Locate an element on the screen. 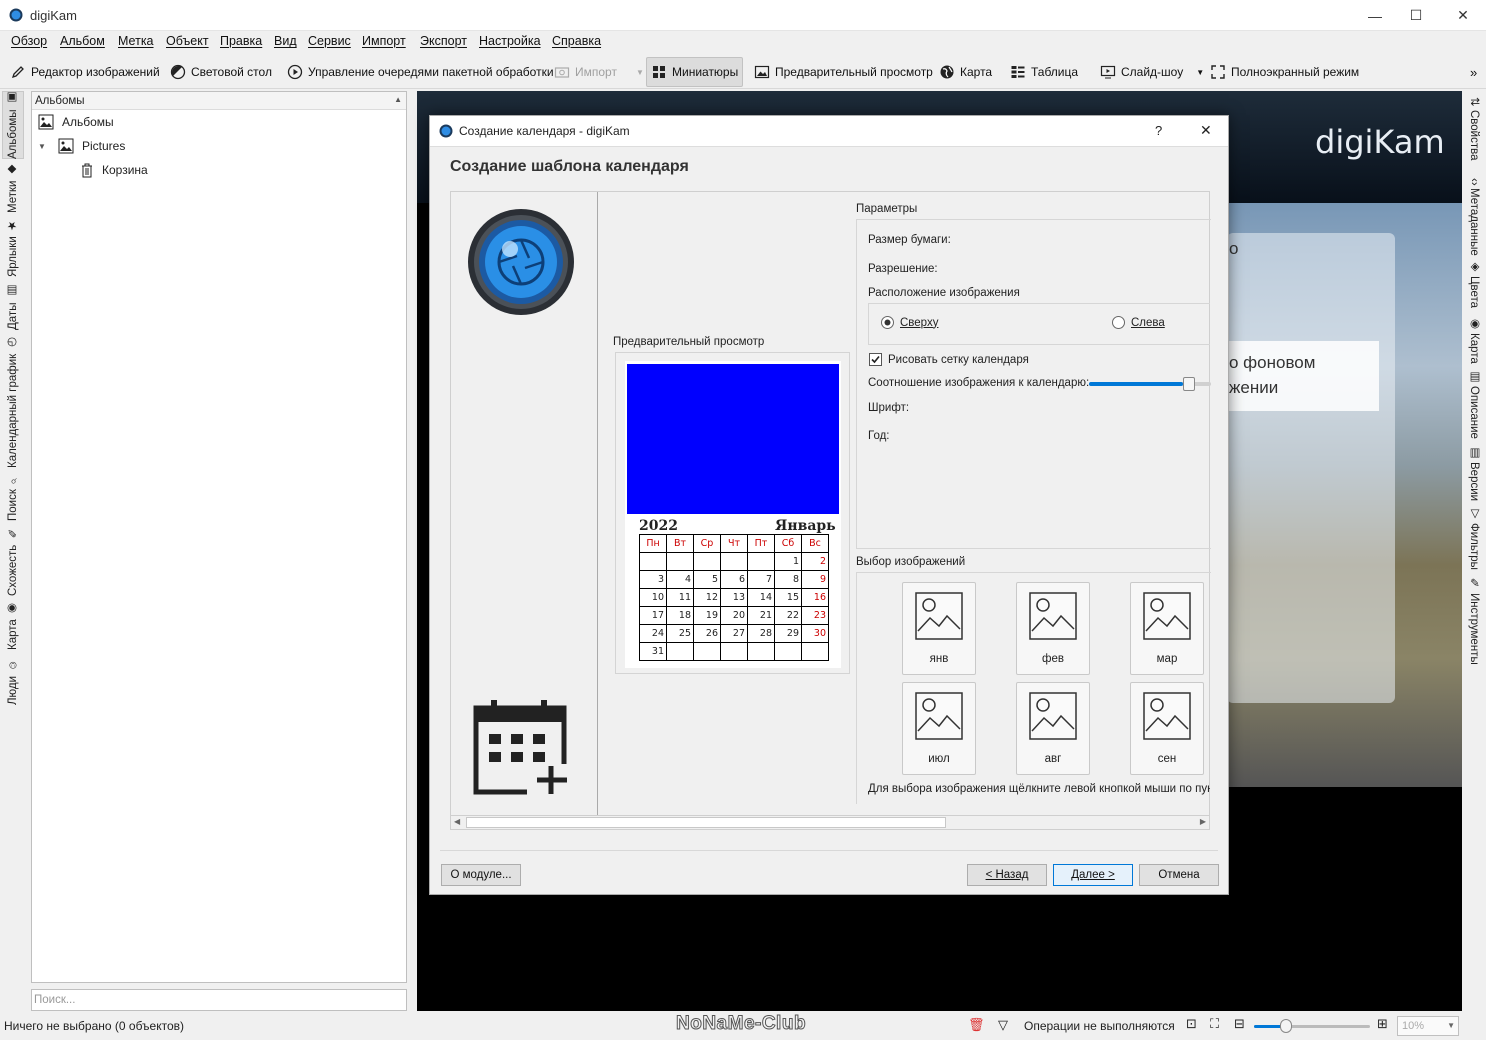  star-icon: ★ is located at coordinates (13, 225).